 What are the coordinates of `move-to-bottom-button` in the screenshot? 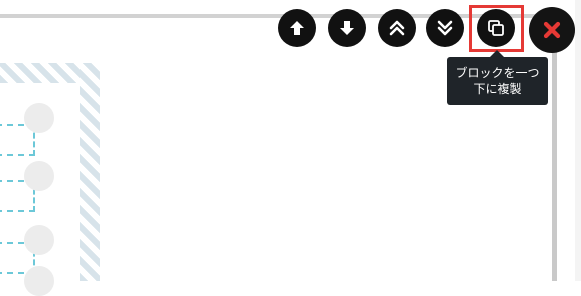 It's located at (445, 28).